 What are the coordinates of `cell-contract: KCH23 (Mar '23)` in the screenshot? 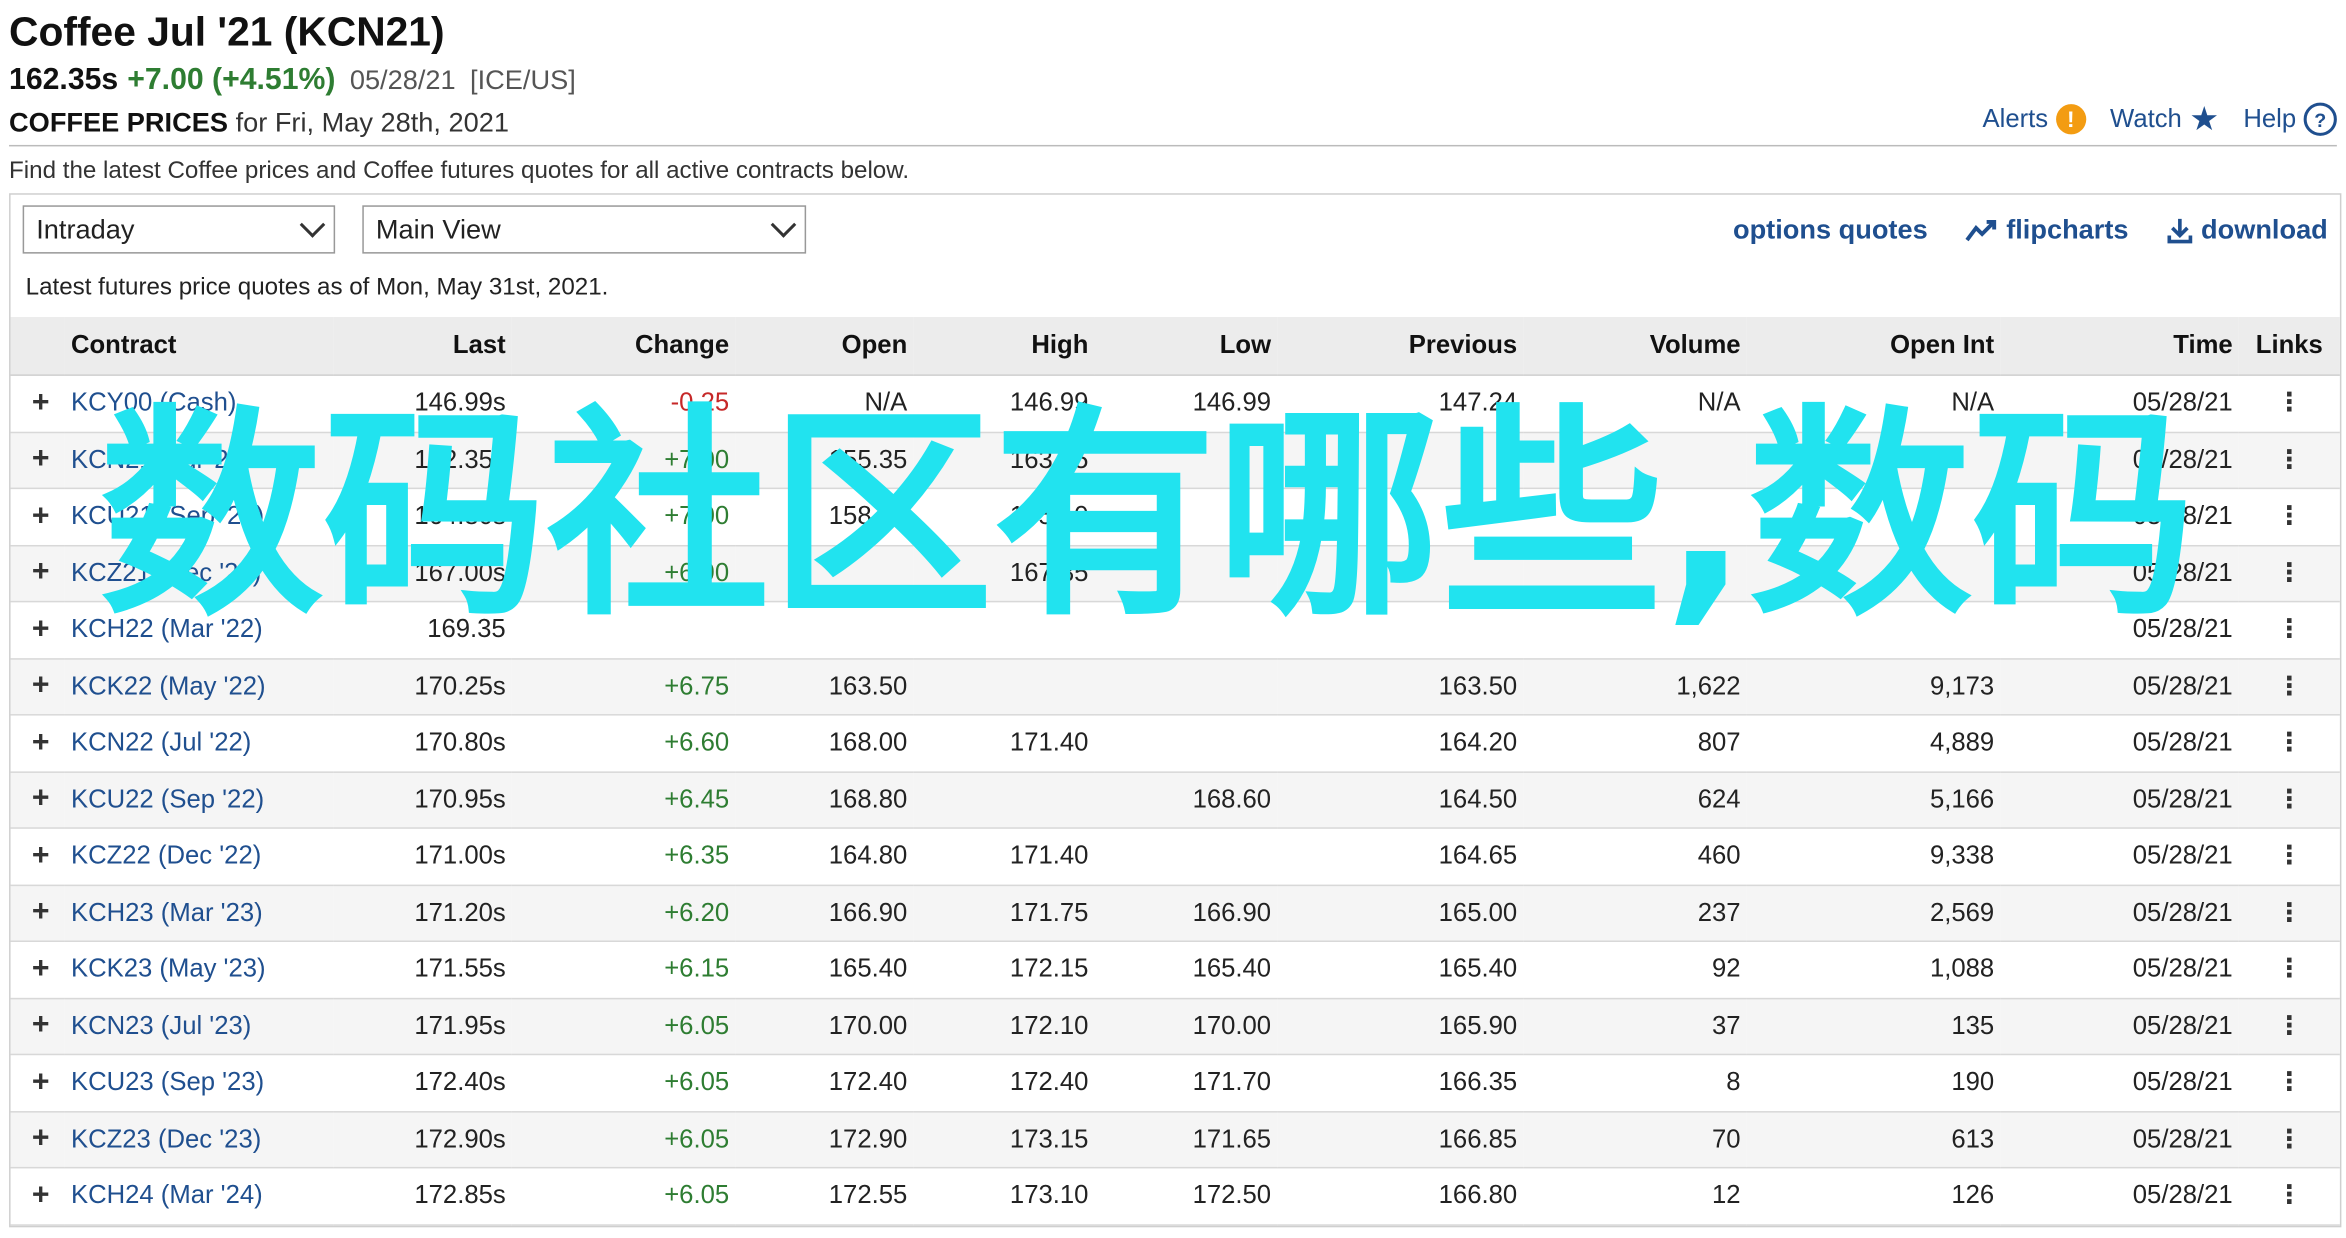 It's located at (199, 913).